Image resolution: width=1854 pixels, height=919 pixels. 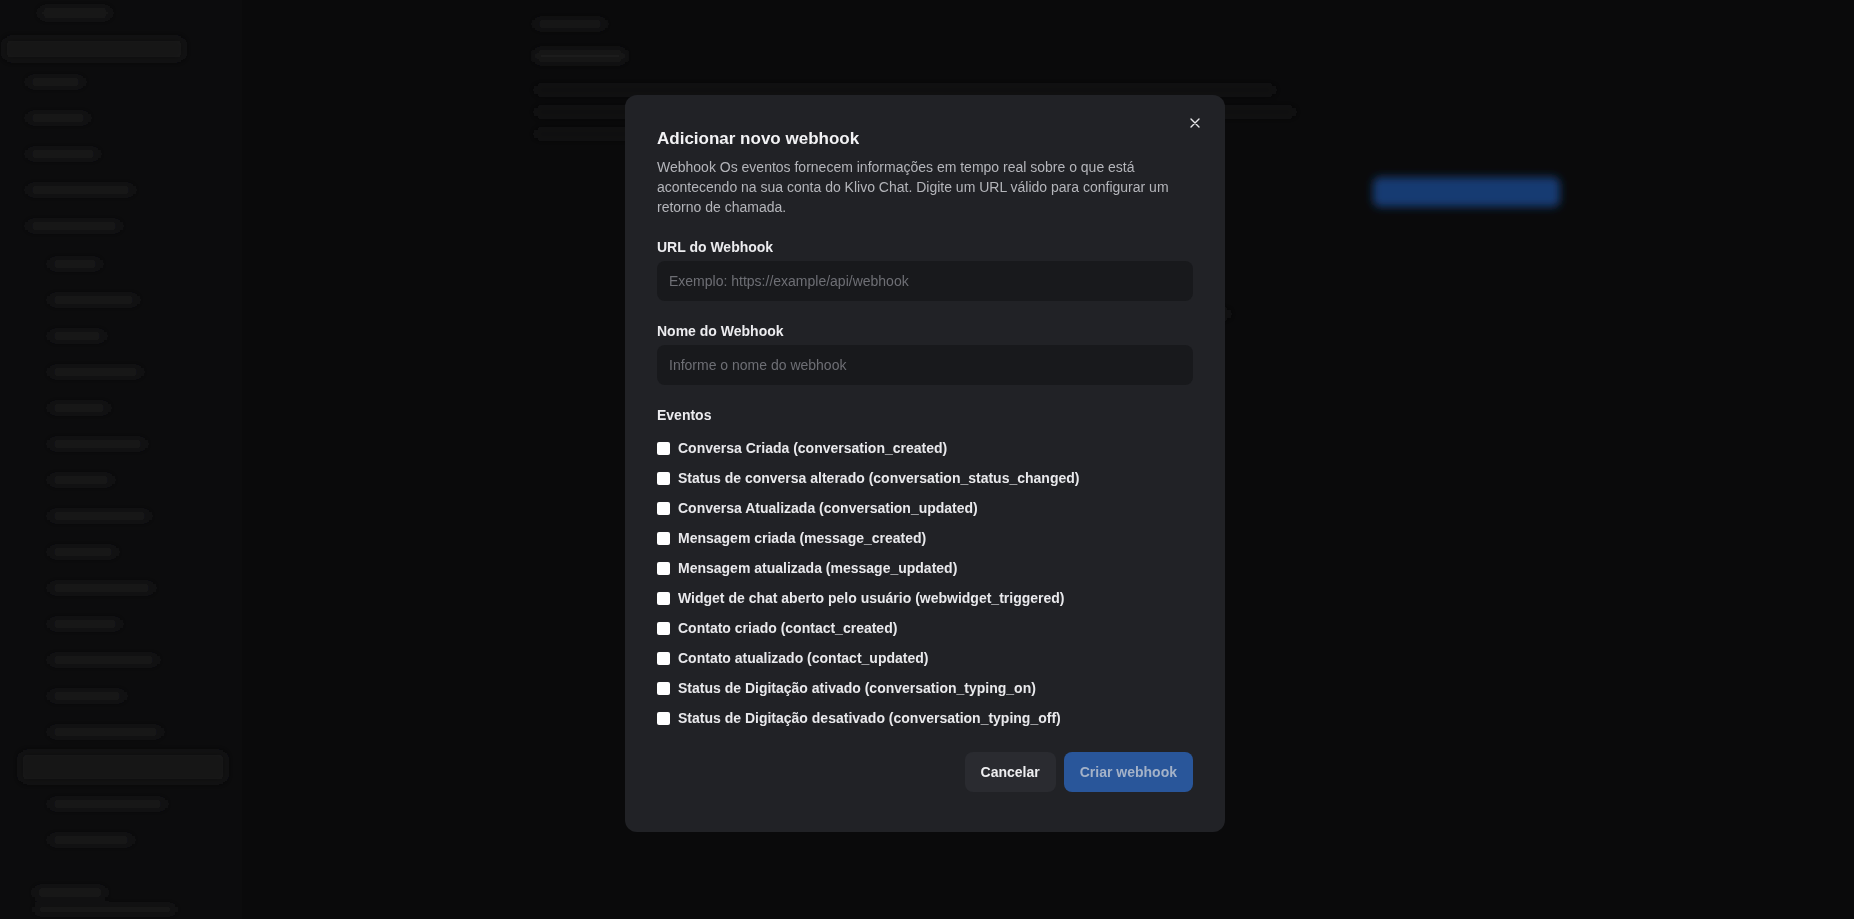 I want to click on checkbox-label: Status de conversa alterado (conversation_status_changed), so click(x=879, y=478).